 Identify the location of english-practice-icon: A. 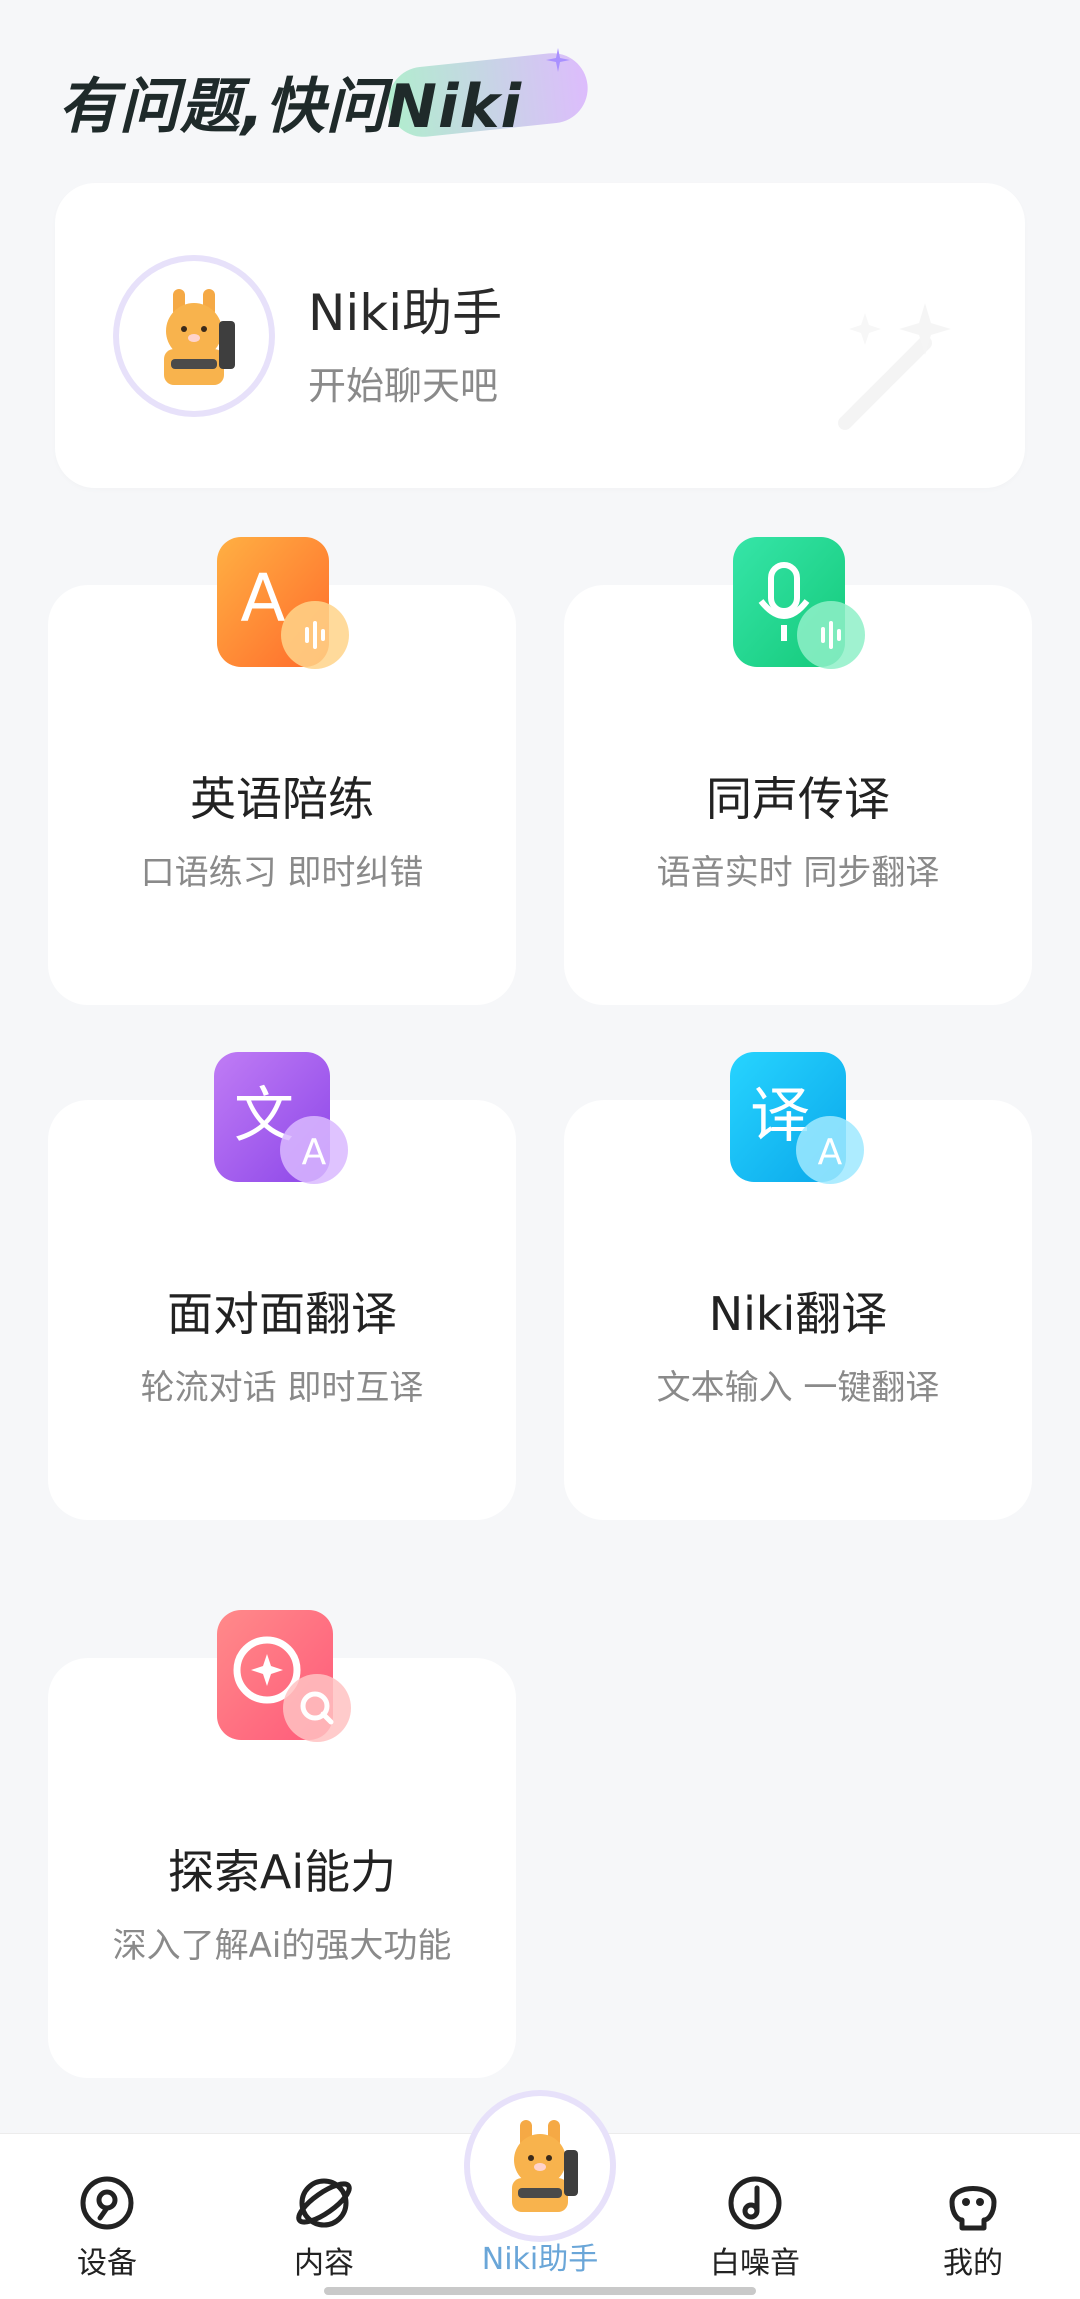
(283, 603).